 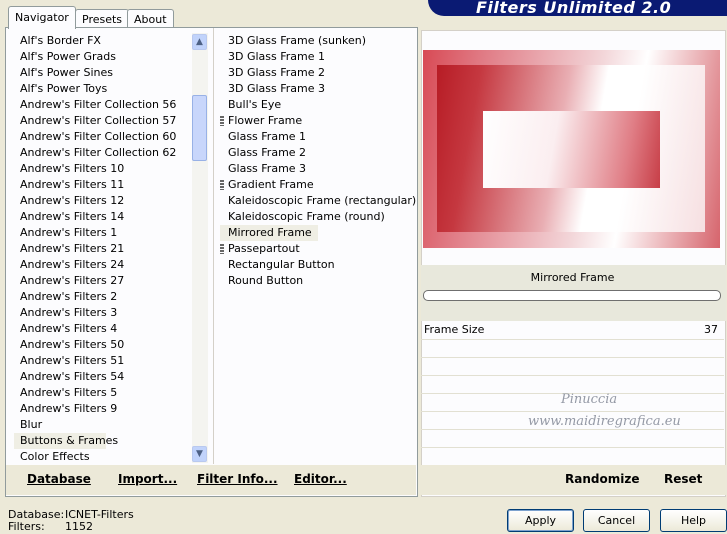 What do you see at coordinates (572, 277) in the screenshot?
I see `selected-filter-name: Mirrored Frame` at bounding box center [572, 277].